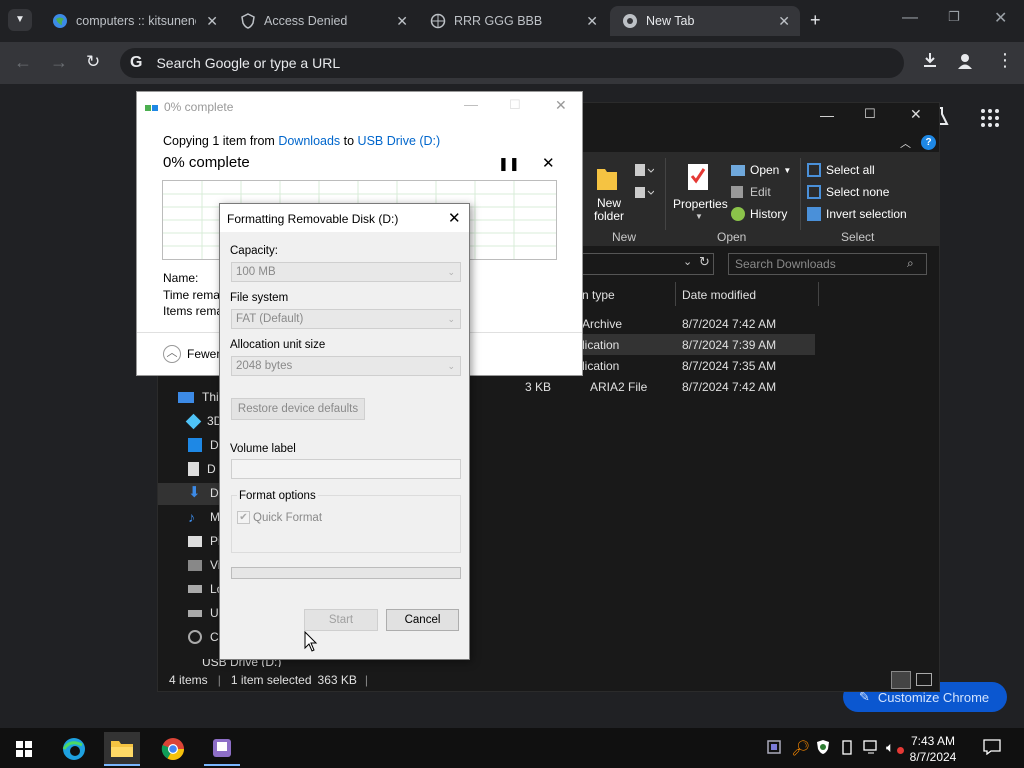  Describe the element at coordinates (1005, 60) in the screenshot. I see `more-menu-icon: ⋮` at that location.